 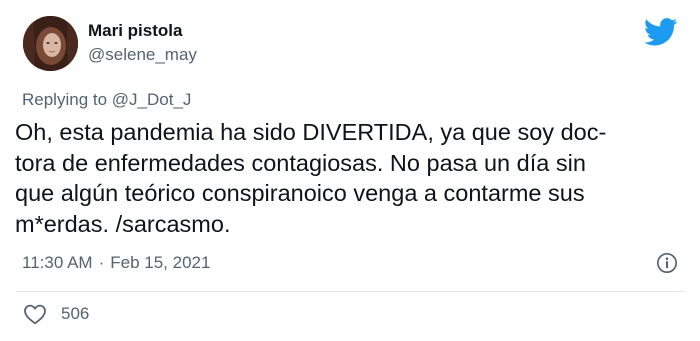 I want to click on avatar-image, so click(x=50, y=43).